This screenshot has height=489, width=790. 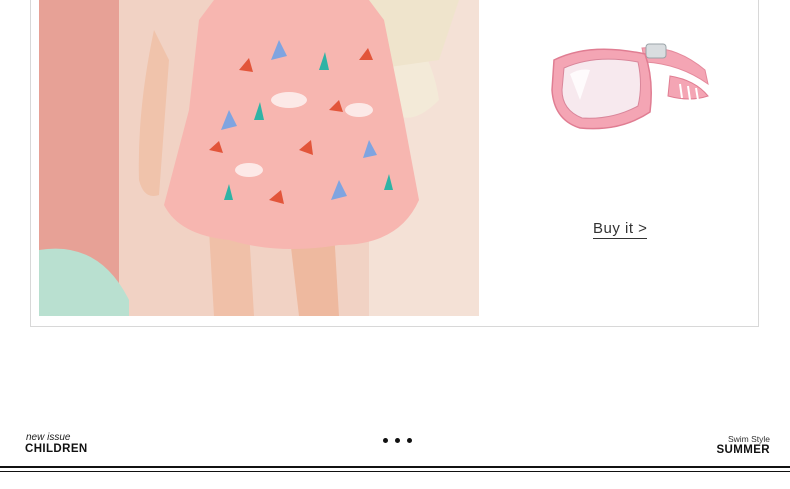 What do you see at coordinates (631, 86) in the screenshot?
I see `pink-swim-goggles-icon` at bounding box center [631, 86].